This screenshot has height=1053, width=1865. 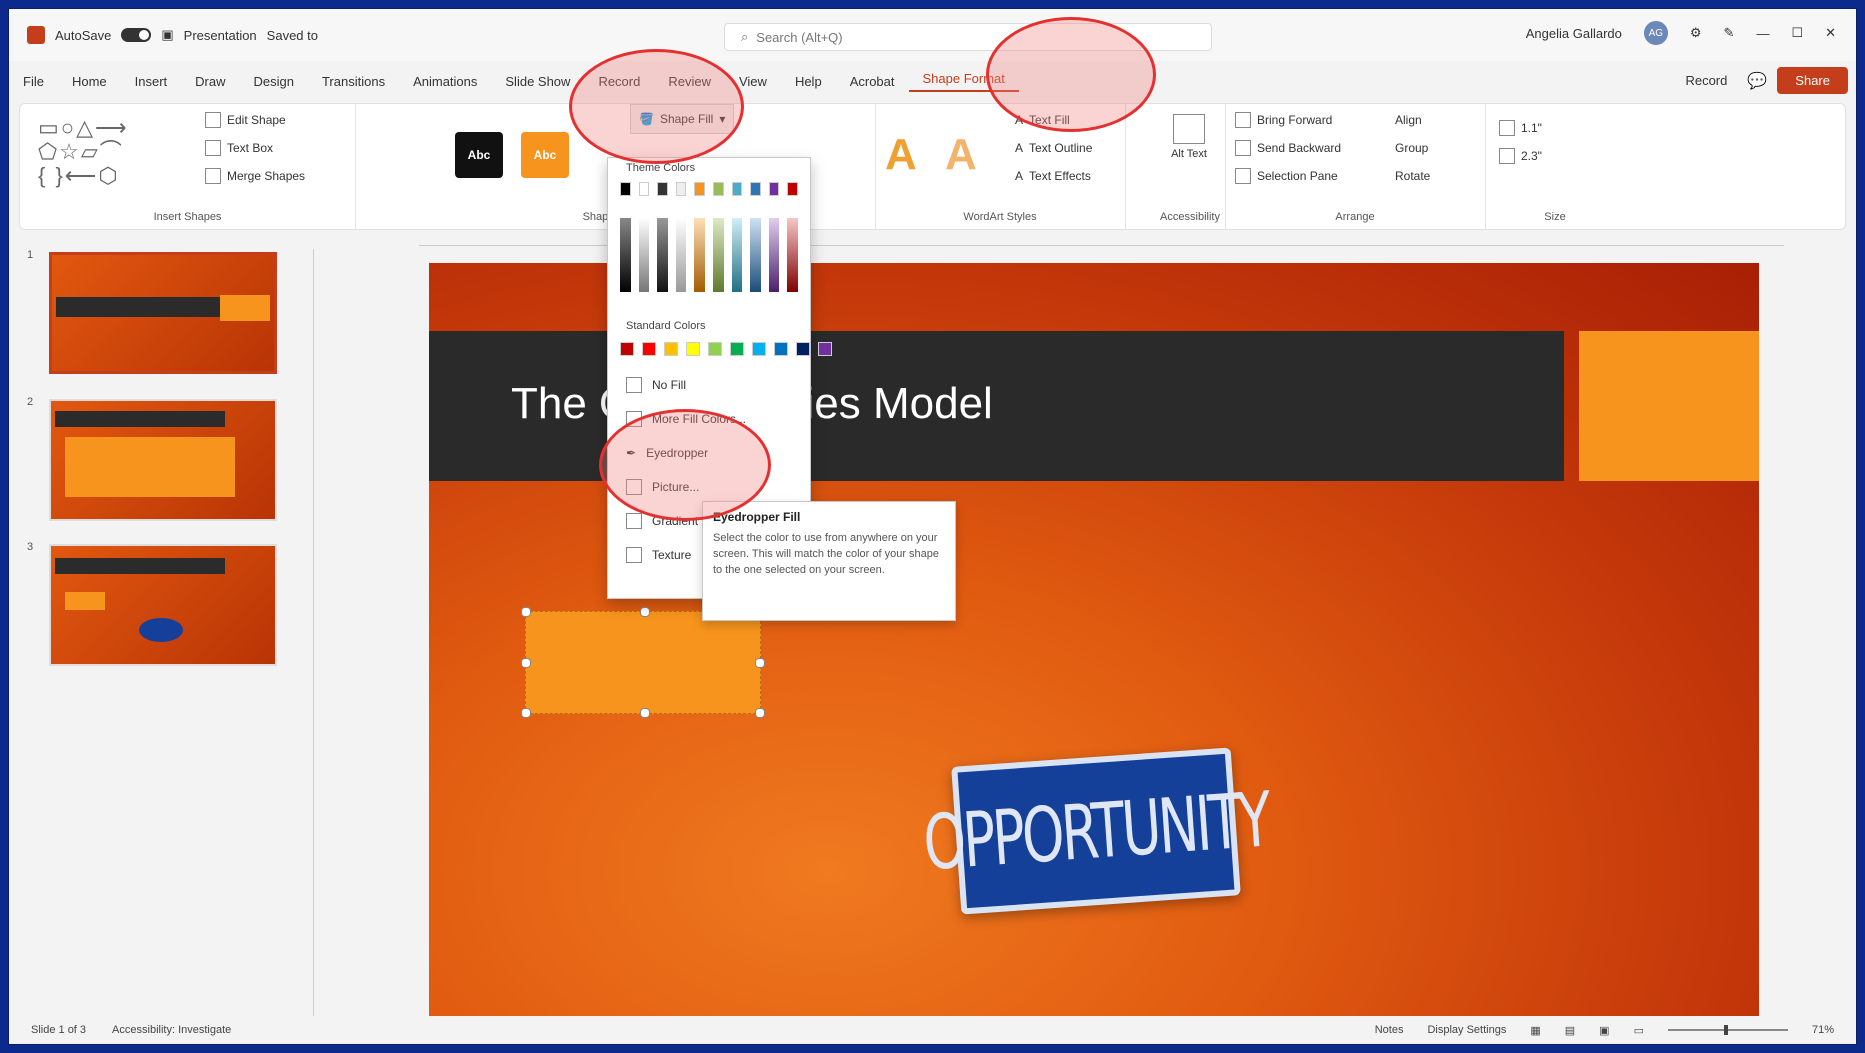 I want to click on slide-sorter-icon: ▤, so click(x=1570, y=1030).